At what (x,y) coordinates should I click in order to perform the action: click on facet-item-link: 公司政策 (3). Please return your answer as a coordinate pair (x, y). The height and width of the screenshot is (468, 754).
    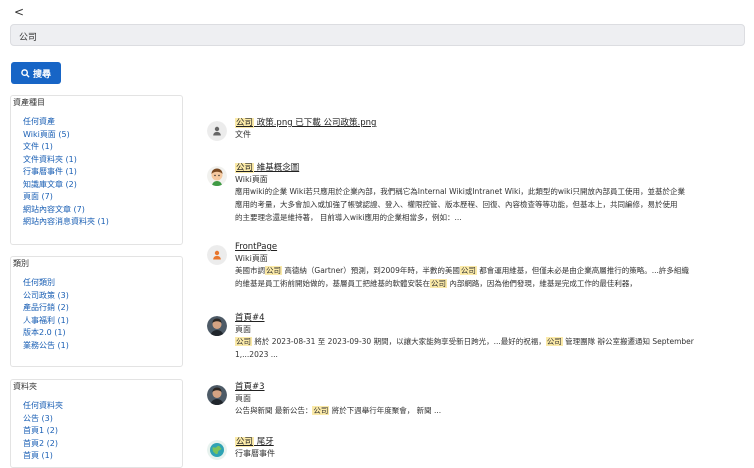
    Looking at the image, I should click on (46, 296).